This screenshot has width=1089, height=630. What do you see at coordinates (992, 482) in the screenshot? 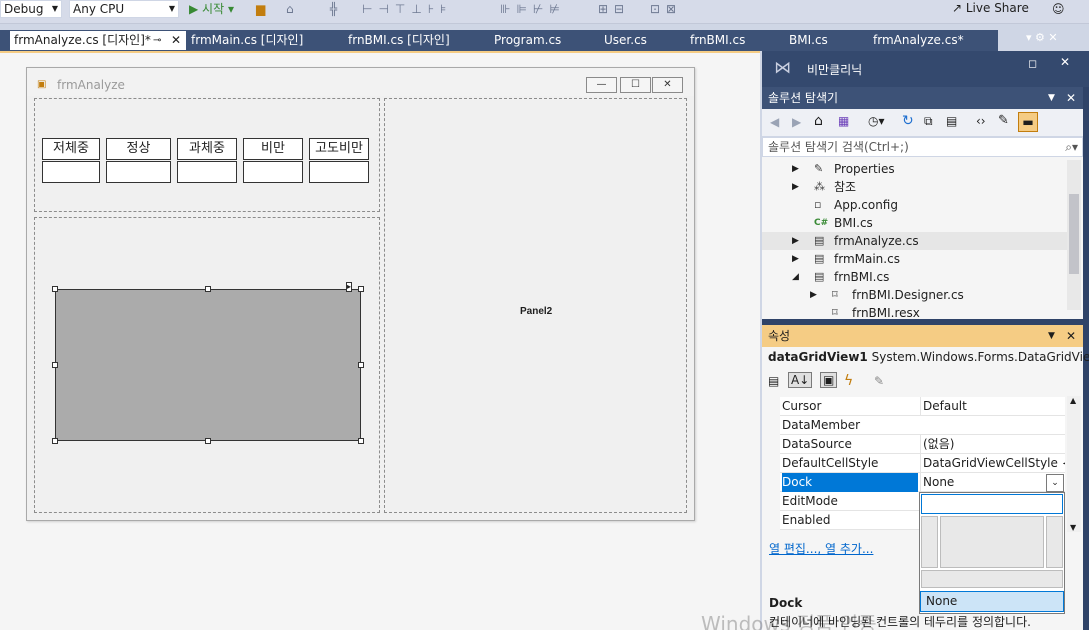
I see `property-value: None` at bounding box center [992, 482].